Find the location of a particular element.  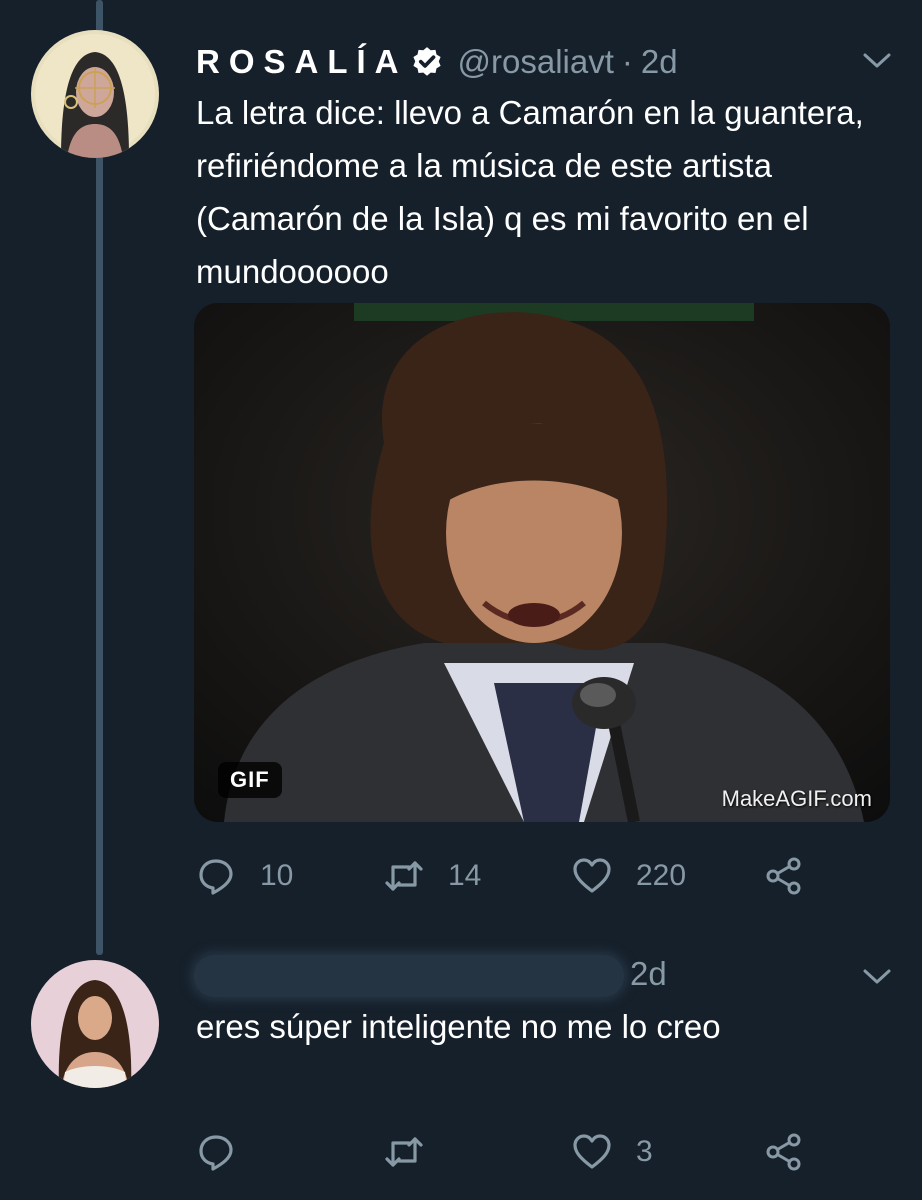

reply-like-button: 3 is located at coordinates (612, 1152).